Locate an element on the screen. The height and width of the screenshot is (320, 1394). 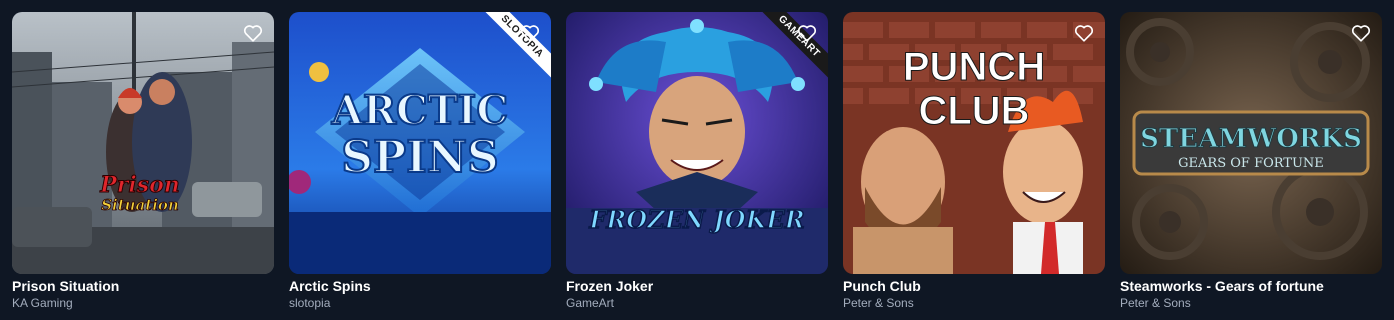
svg-text: Prison is located at coordinates (139, 185).